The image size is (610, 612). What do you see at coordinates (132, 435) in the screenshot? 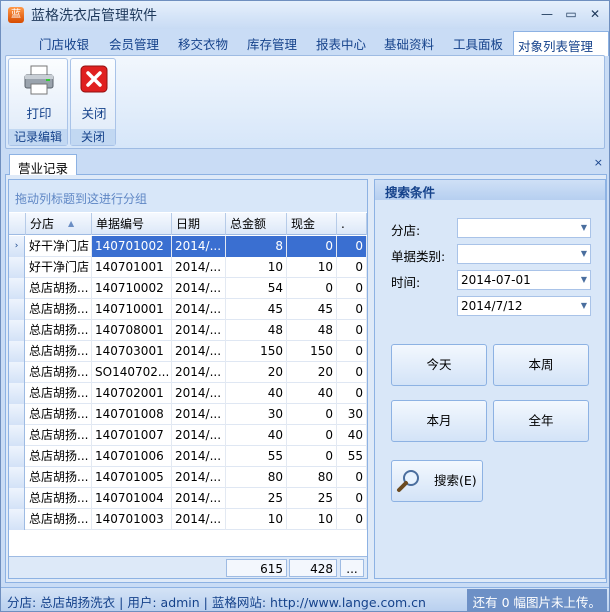
I see `cell-doc-no: 140701007` at bounding box center [132, 435].